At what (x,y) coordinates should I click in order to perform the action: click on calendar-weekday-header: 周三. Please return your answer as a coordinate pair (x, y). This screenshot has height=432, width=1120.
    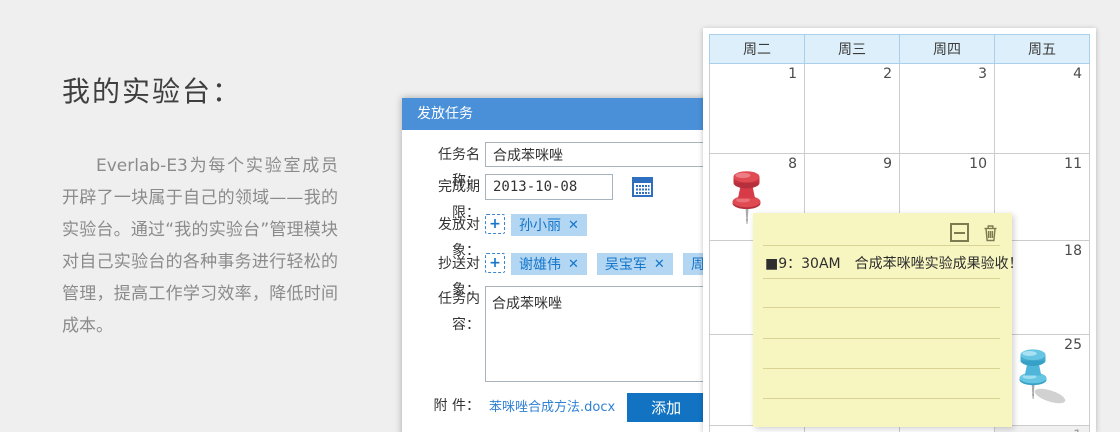
    Looking at the image, I should click on (852, 49).